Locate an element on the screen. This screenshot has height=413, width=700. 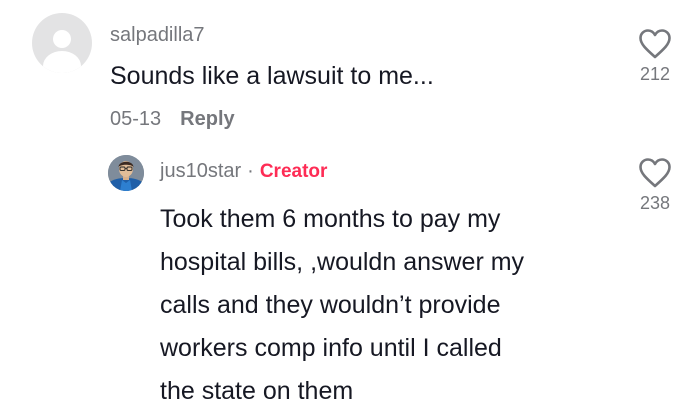
comment-like-control: 212 is located at coordinates (655, 55).